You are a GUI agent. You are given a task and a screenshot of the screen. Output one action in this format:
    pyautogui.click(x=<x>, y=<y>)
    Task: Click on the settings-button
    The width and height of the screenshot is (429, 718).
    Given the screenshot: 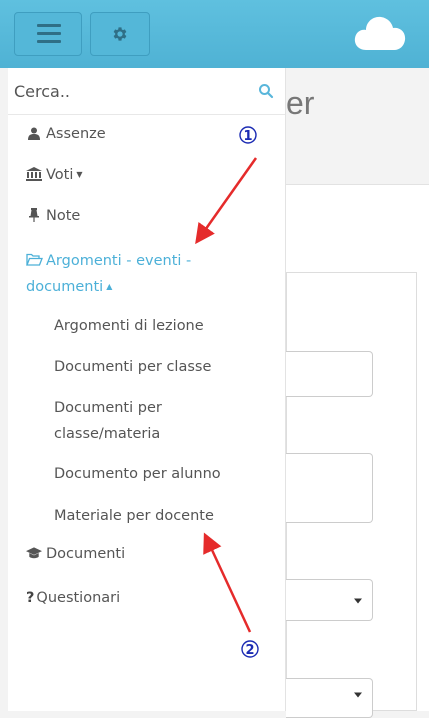 What is the action you would take?
    pyautogui.click(x=120, y=34)
    